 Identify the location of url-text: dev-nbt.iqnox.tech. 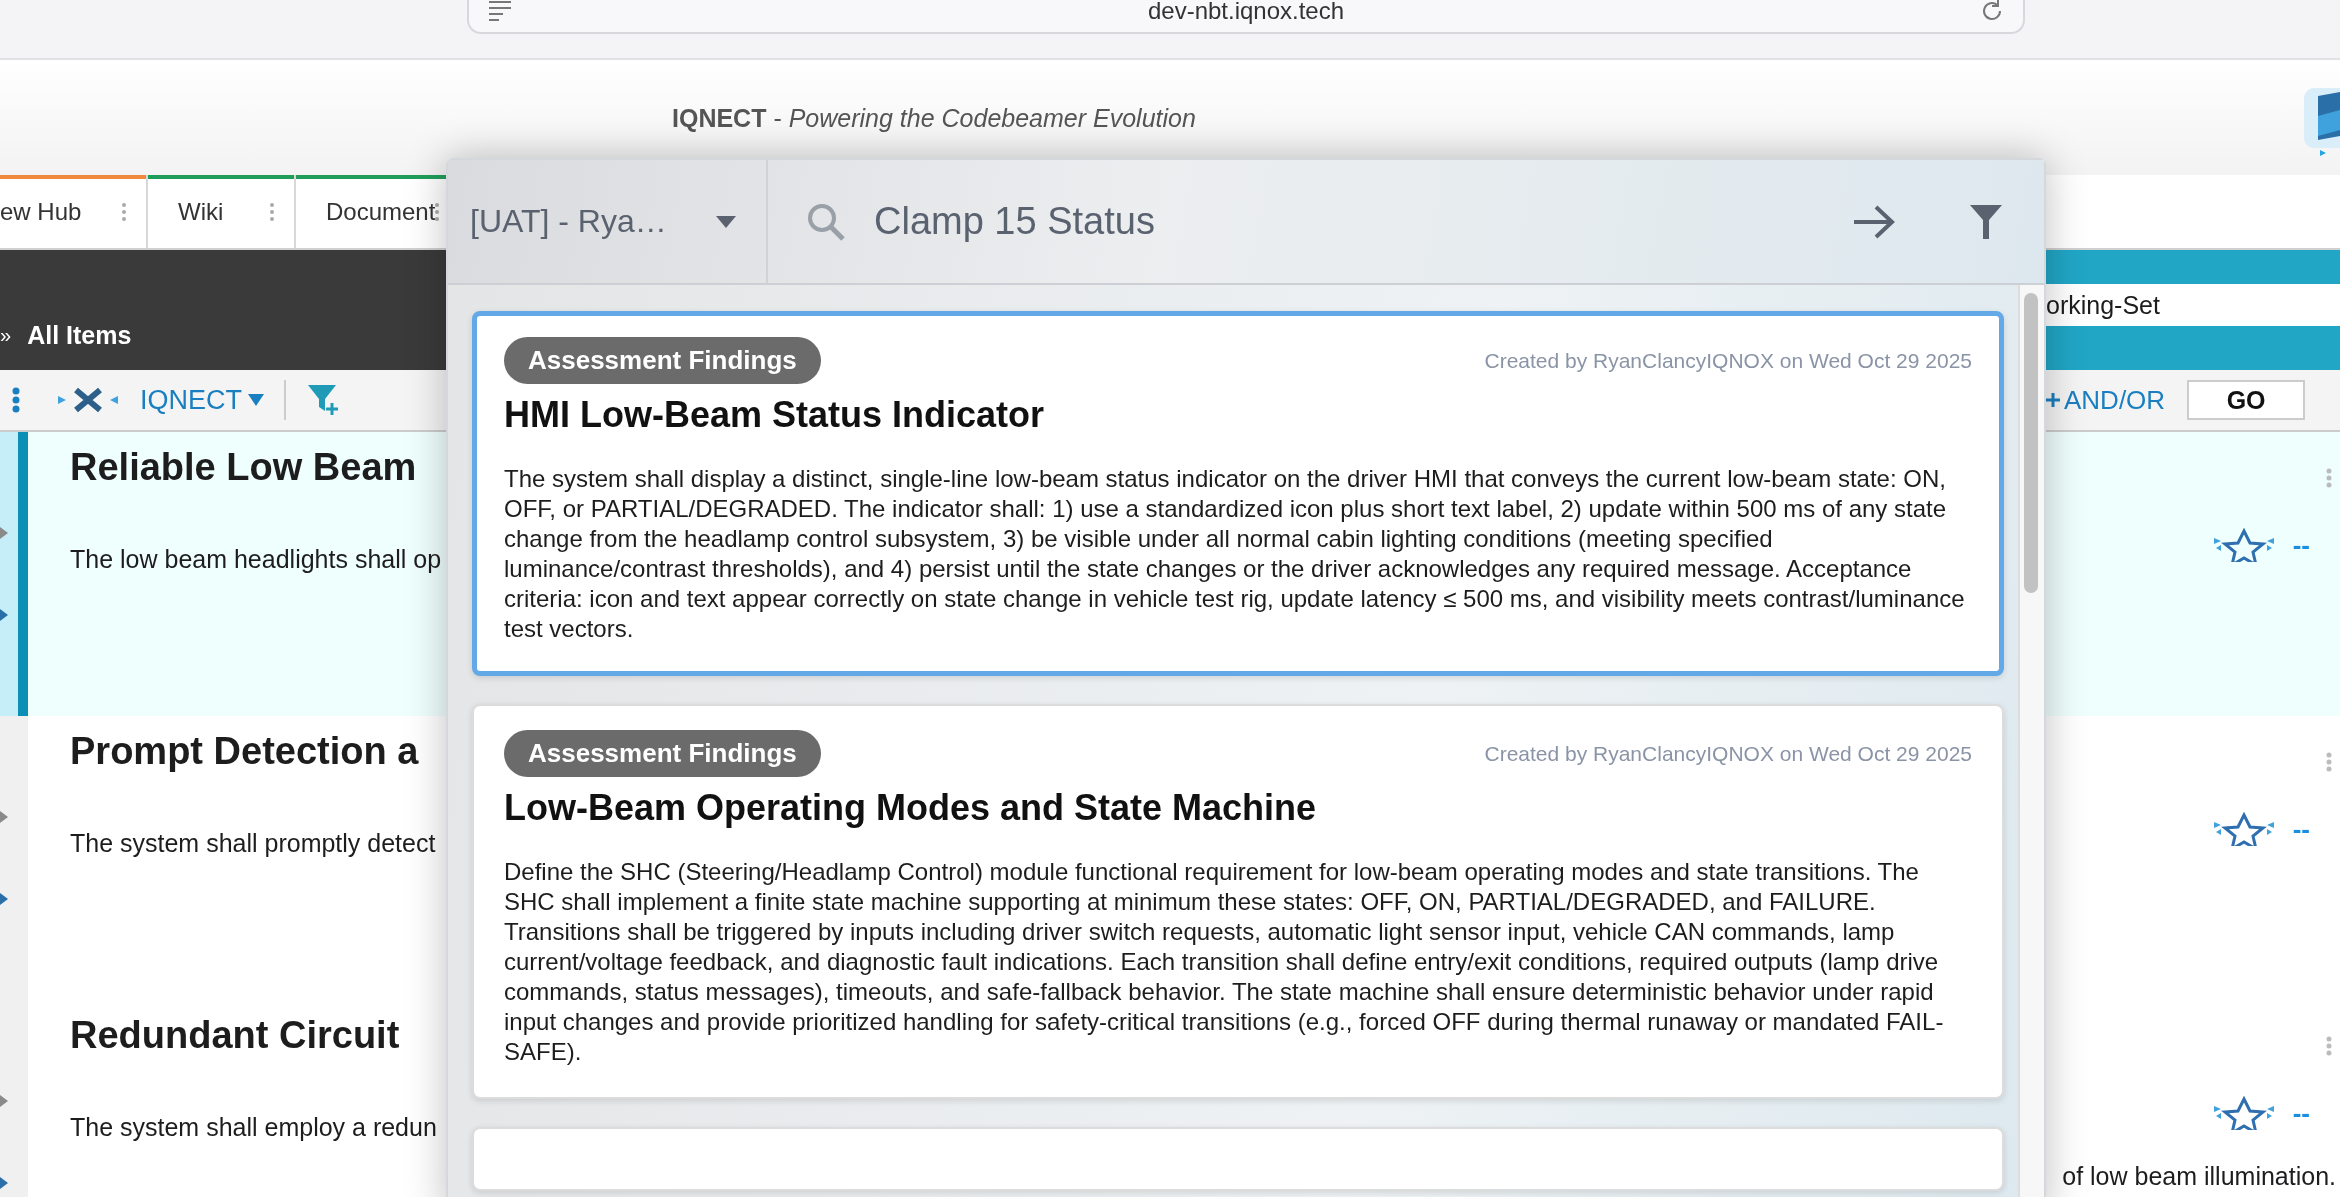
(1246, 11).